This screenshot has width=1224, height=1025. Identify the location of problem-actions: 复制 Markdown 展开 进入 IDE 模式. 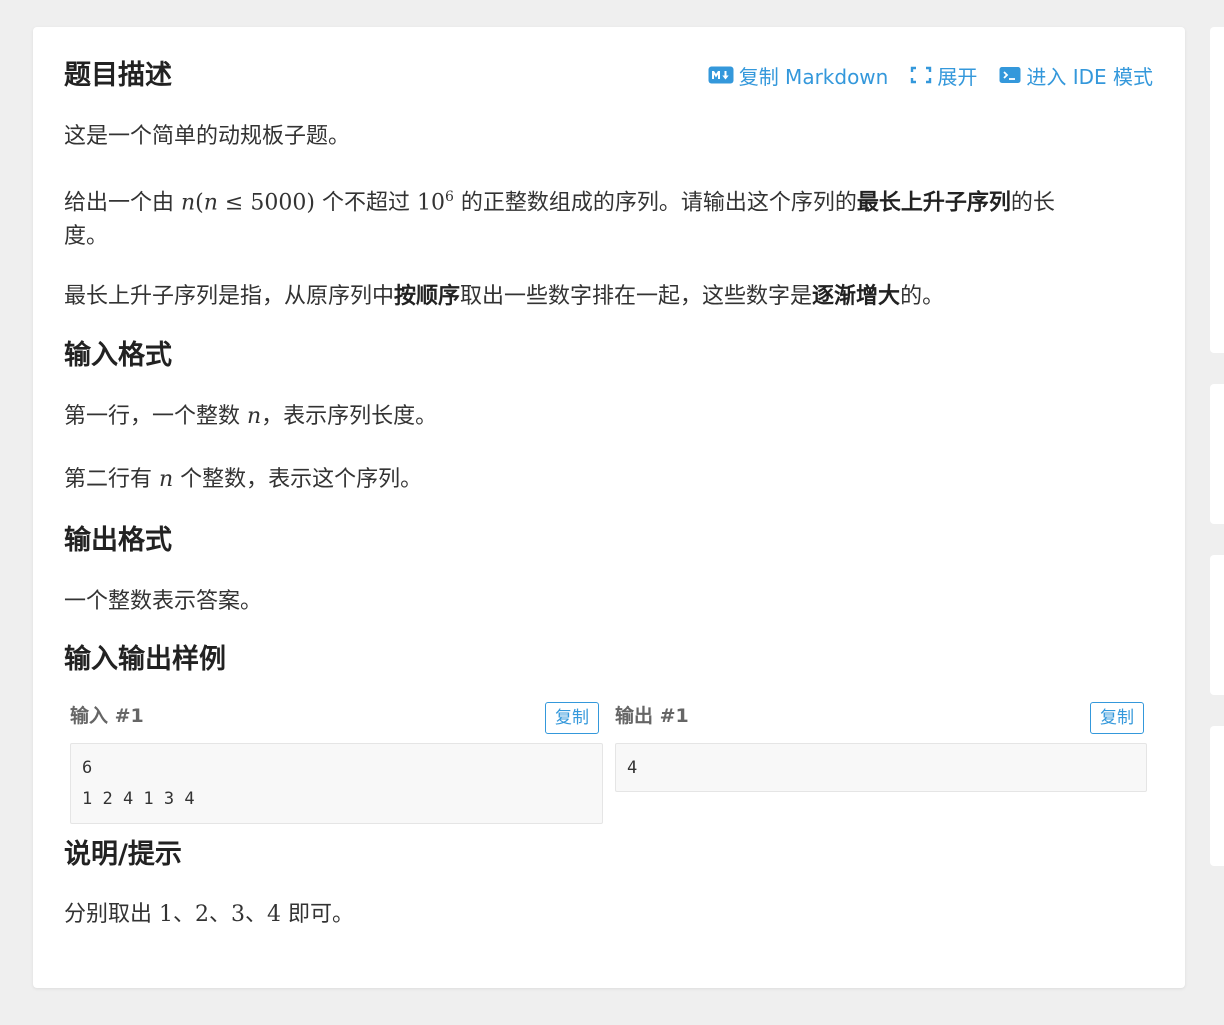
(930, 75).